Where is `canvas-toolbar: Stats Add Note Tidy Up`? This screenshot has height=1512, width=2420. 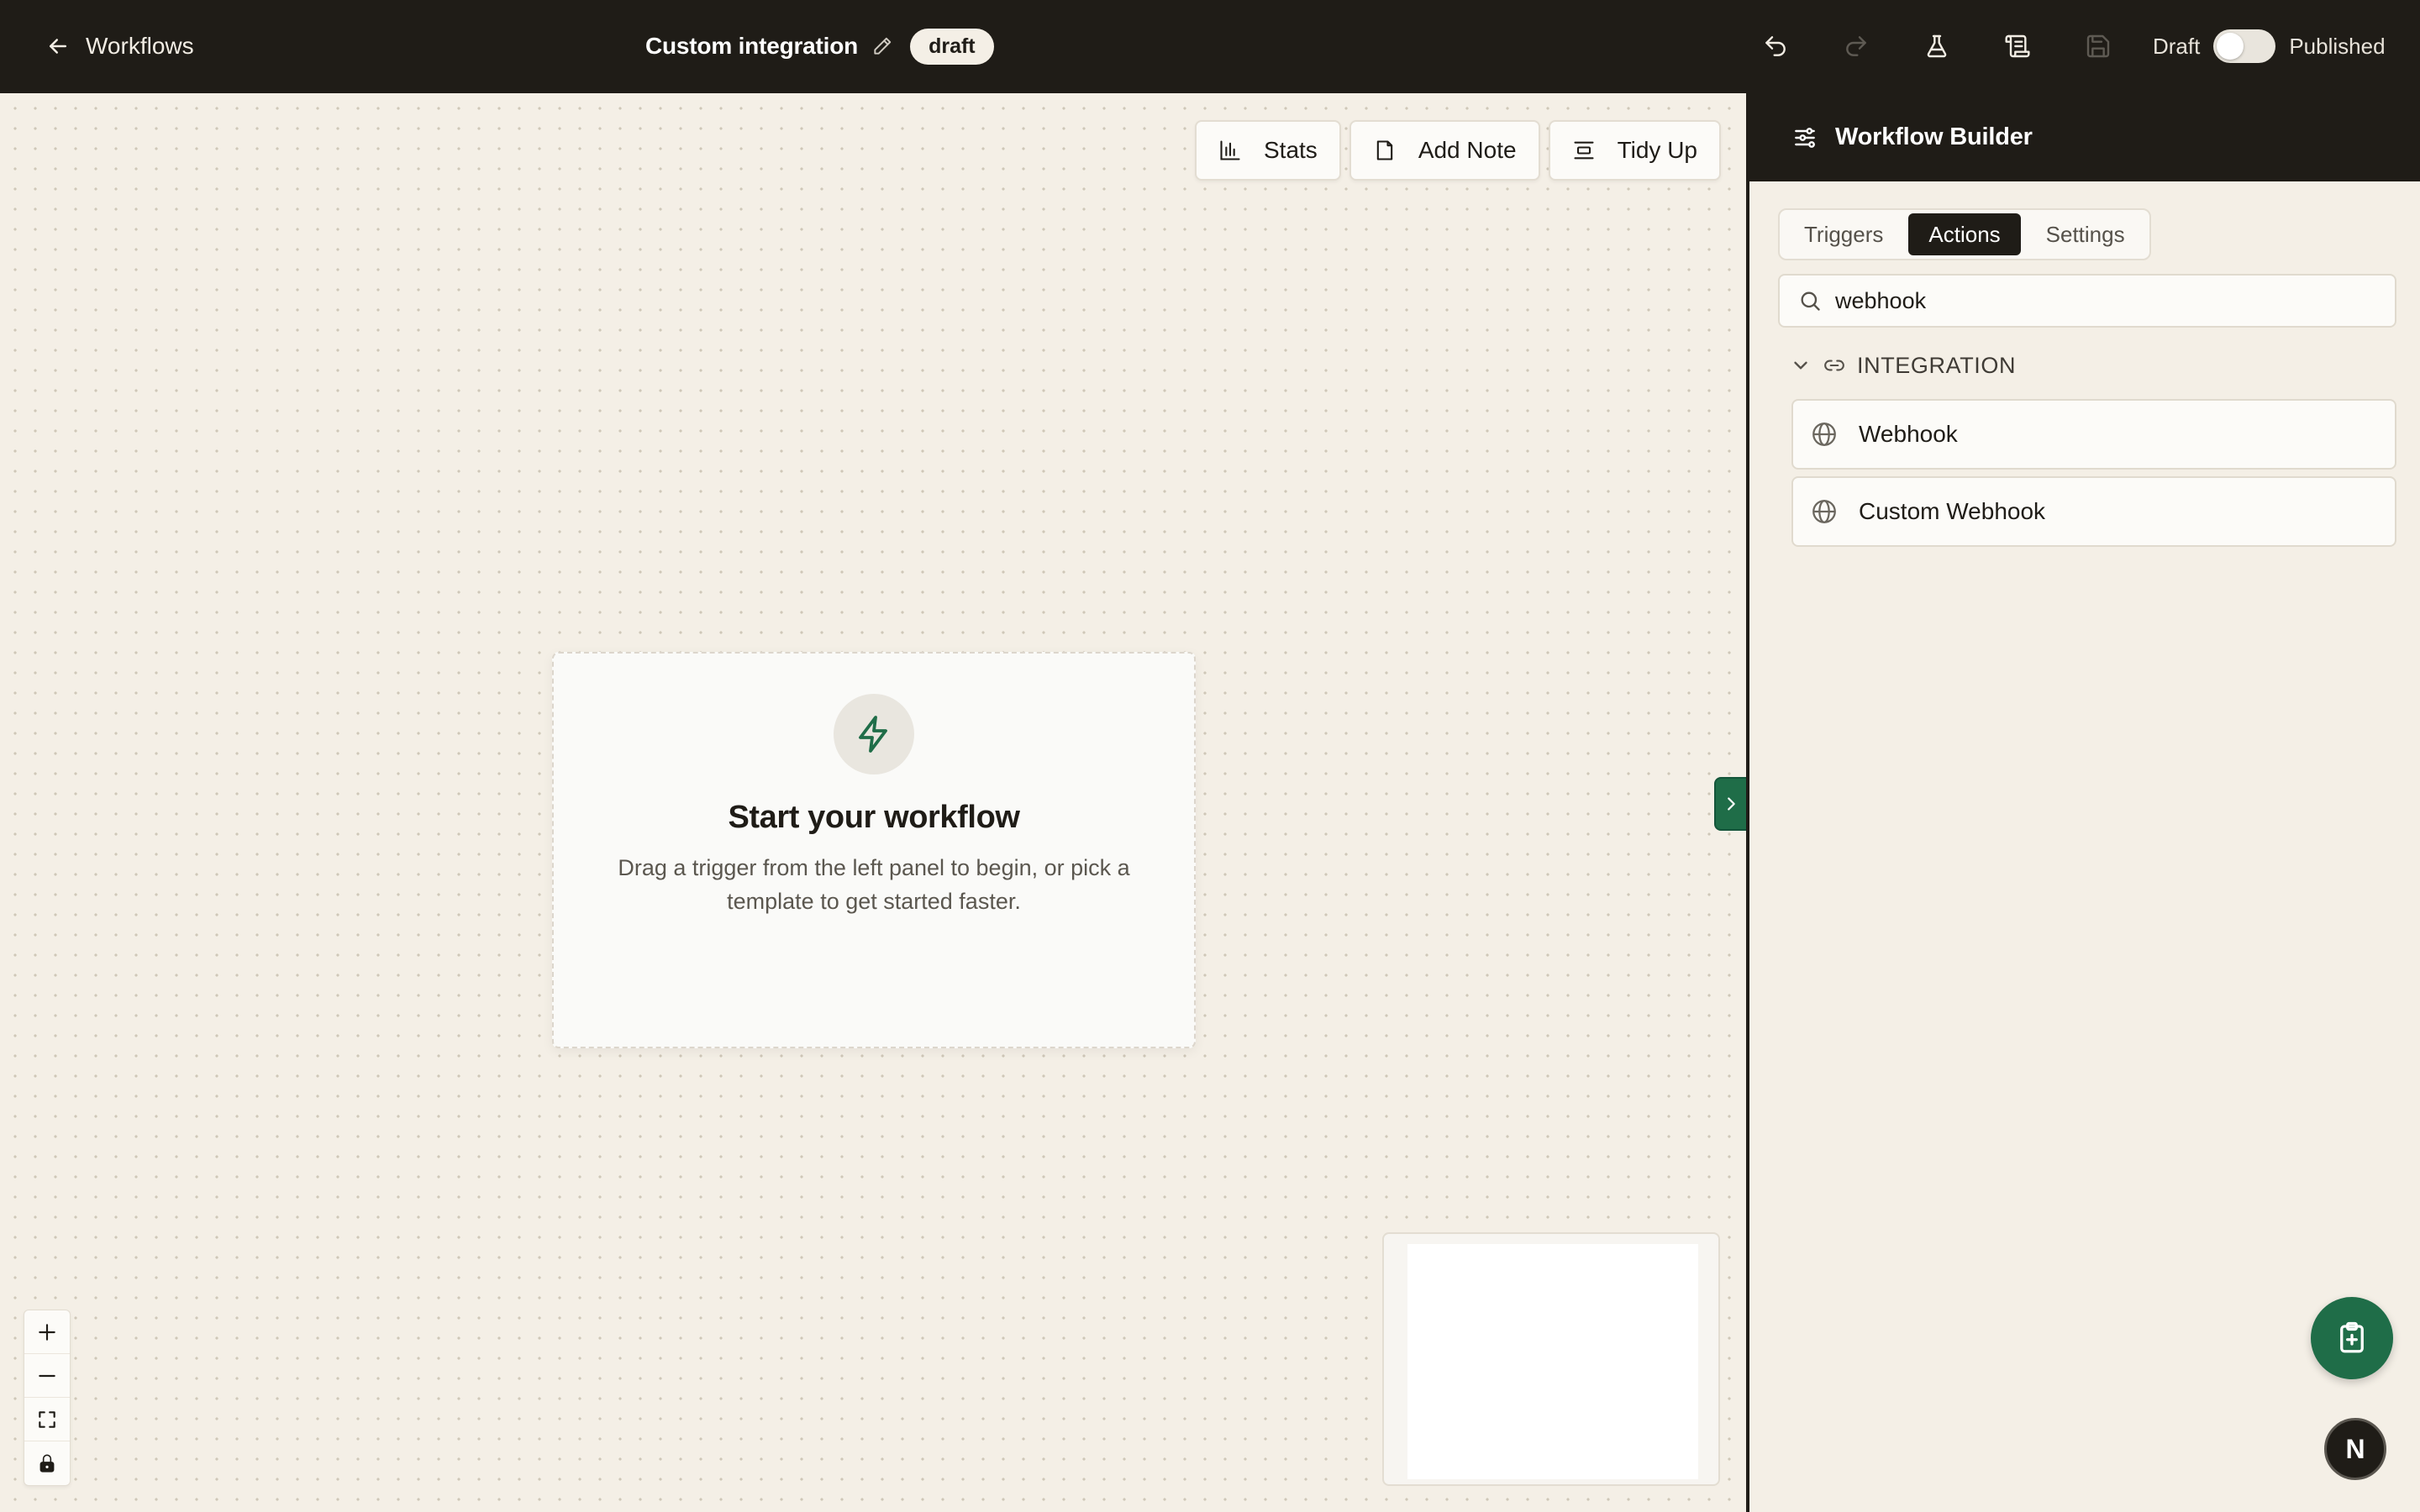 canvas-toolbar: Stats Add Note Tidy Up is located at coordinates (1458, 150).